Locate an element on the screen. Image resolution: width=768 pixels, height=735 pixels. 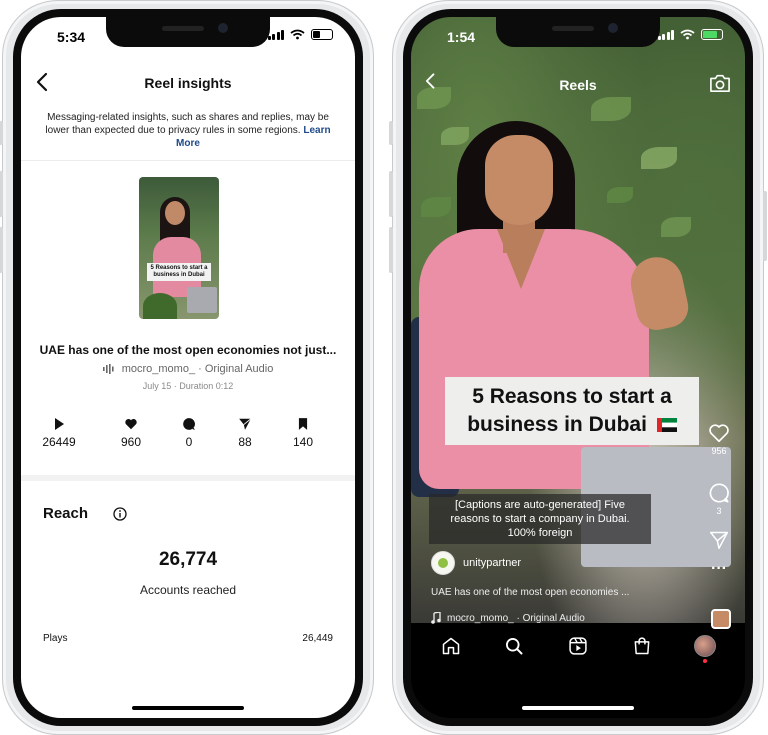
stat-likes: 960 is located at coordinates (131, 433).